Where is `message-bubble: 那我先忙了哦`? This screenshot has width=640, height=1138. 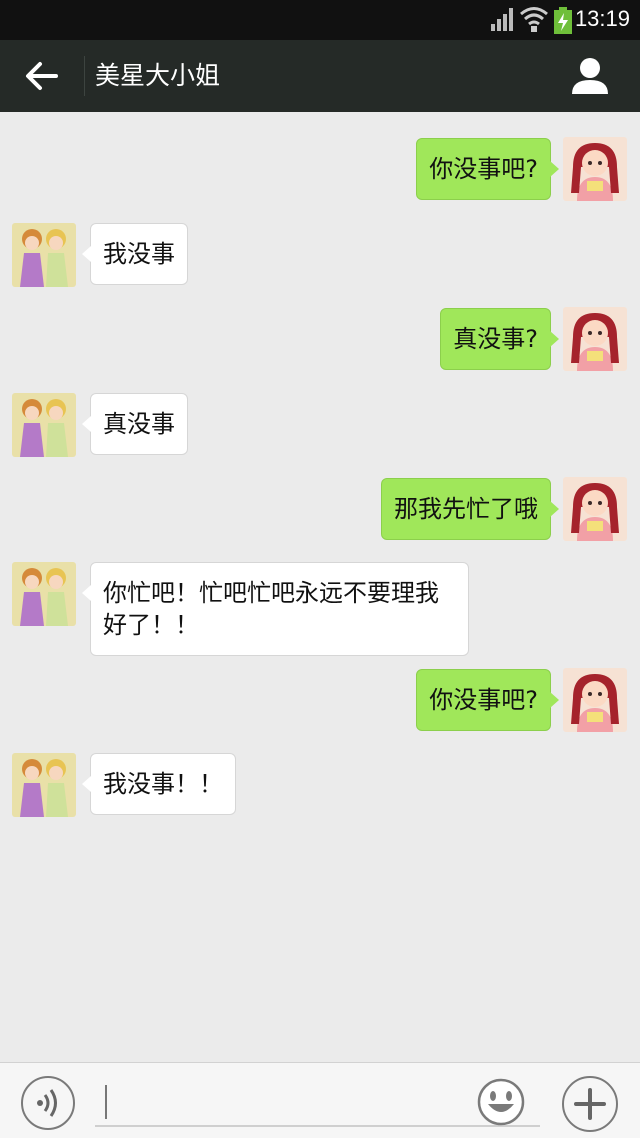
message-bubble: 那我先忙了哦 is located at coordinates (470, 509).